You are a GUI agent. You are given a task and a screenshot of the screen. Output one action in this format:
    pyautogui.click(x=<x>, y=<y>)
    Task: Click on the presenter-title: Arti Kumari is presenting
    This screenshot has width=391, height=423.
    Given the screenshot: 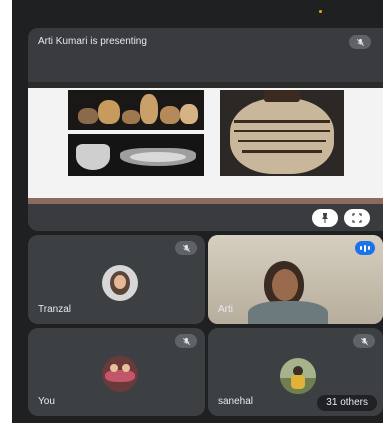 What is the action you would take?
    pyautogui.click(x=92, y=41)
    